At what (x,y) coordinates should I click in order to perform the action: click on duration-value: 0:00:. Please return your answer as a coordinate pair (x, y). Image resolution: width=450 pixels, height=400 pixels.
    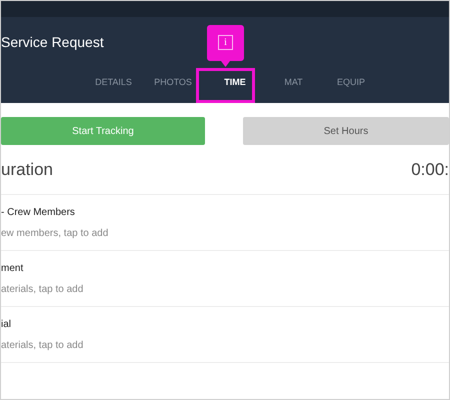
    Looking at the image, I should click on (430, 169).